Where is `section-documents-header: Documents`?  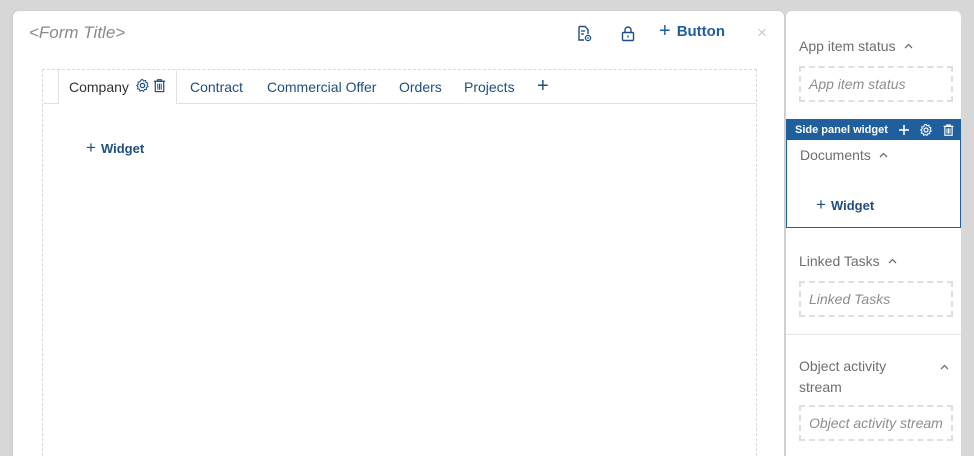 section-documents-header: Documents is located at coordinates (844, 155).